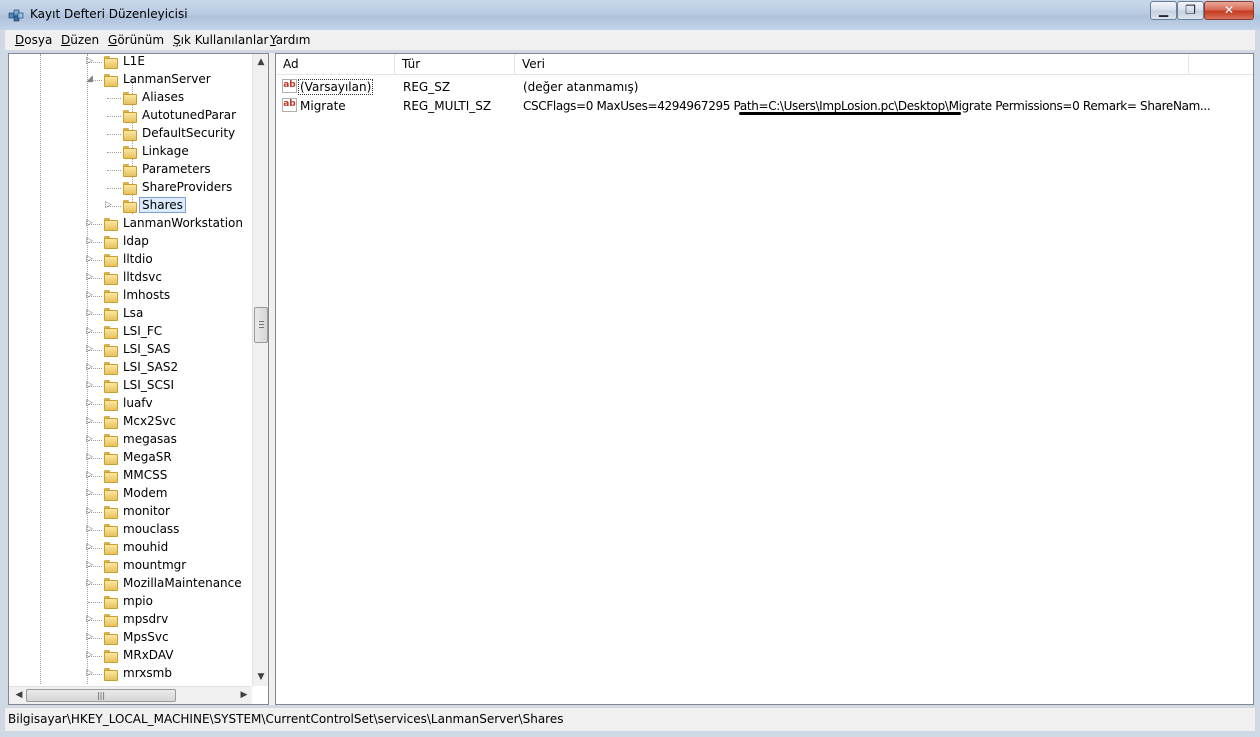 The height and width of the screenshot is (737, 1260). I want to click on scroll-right-arrow-icon: ▶, so click(244, 695).